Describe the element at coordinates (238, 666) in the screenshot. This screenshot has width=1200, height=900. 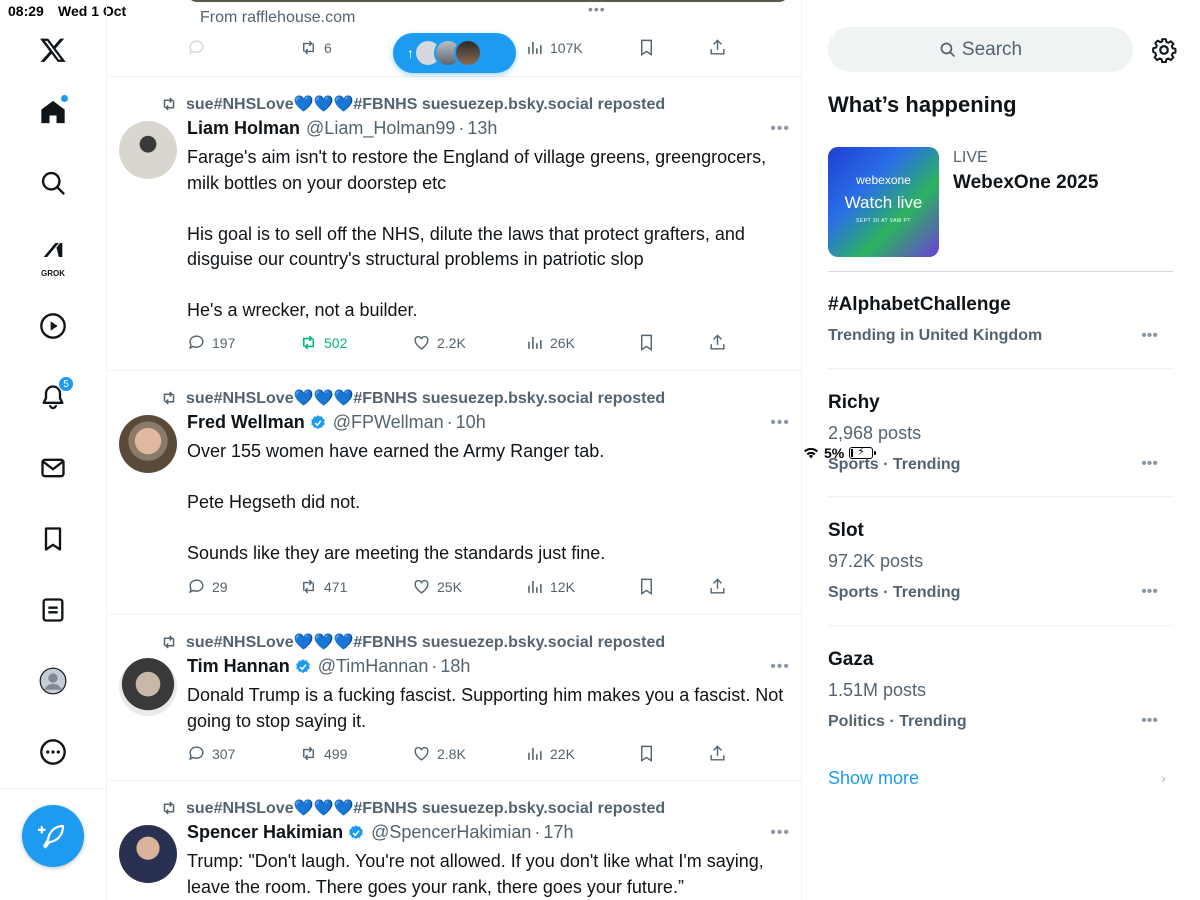
I see `author-name: Tim Hannan` at that location.